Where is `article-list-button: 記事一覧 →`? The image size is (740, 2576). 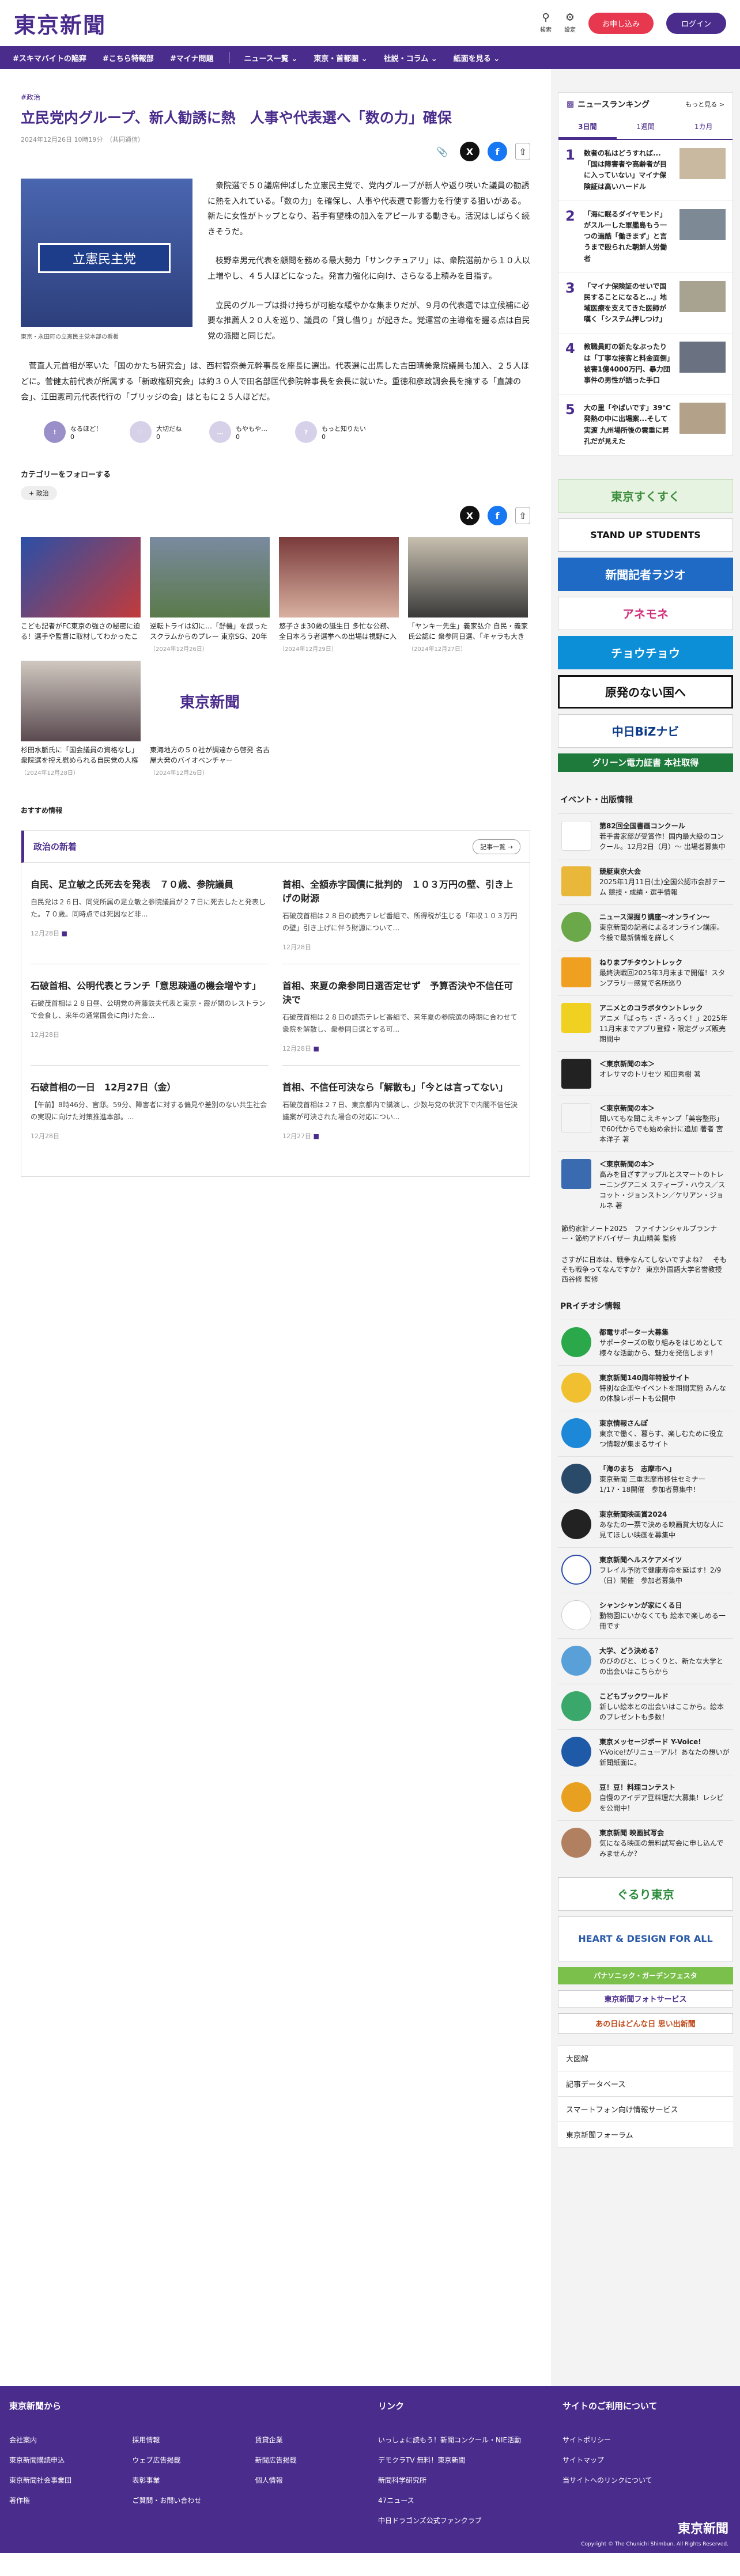 article-list-button: 記事一覧 → is located at coordinates (496, 846).